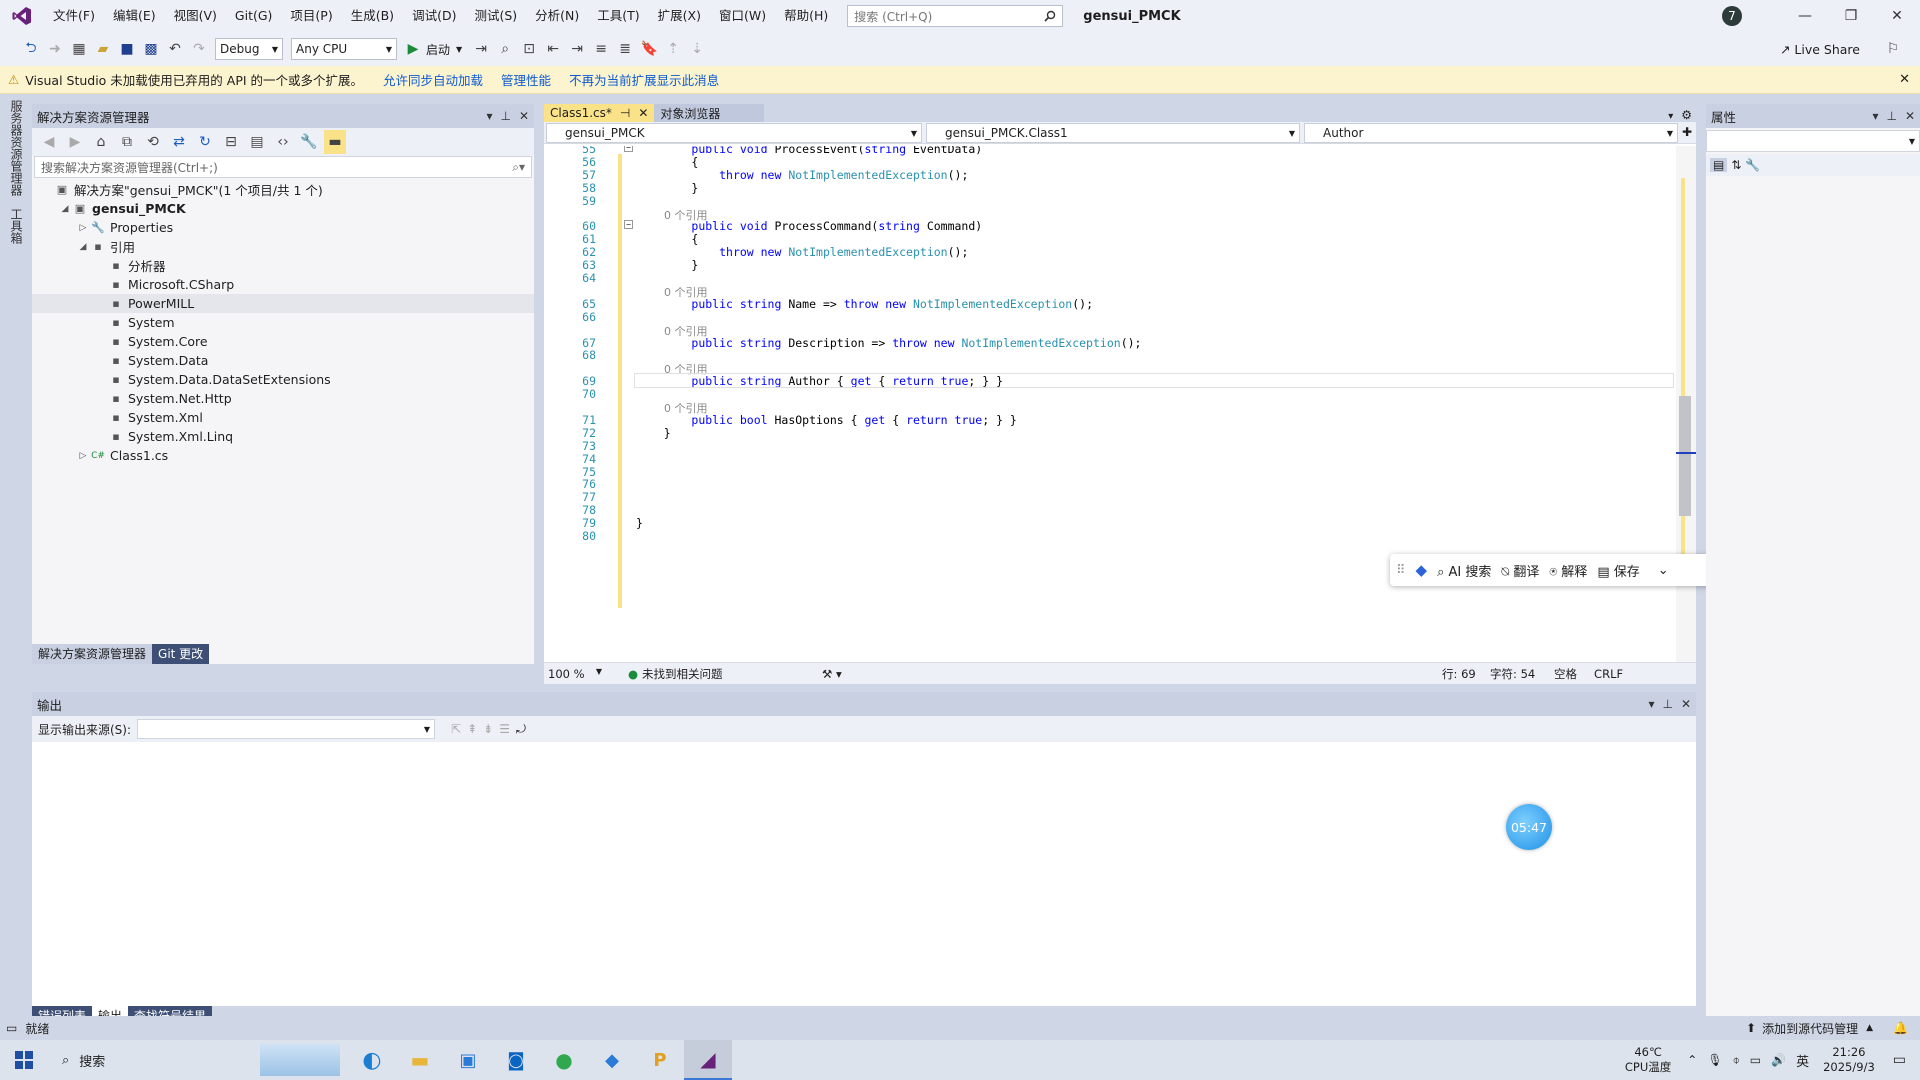 This screenshot has width=1920, height=1080. I want to click on menu-item: 调试(D), so click(434, 16).